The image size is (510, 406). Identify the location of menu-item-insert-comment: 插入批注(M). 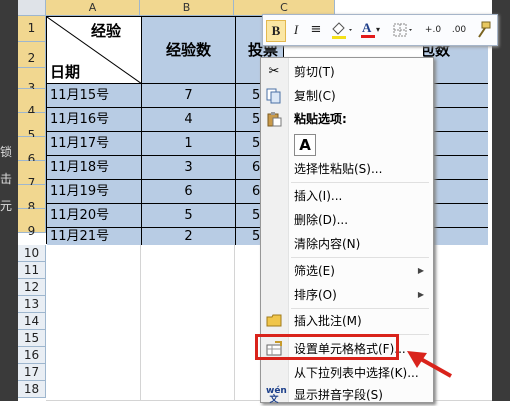
(347, 321).